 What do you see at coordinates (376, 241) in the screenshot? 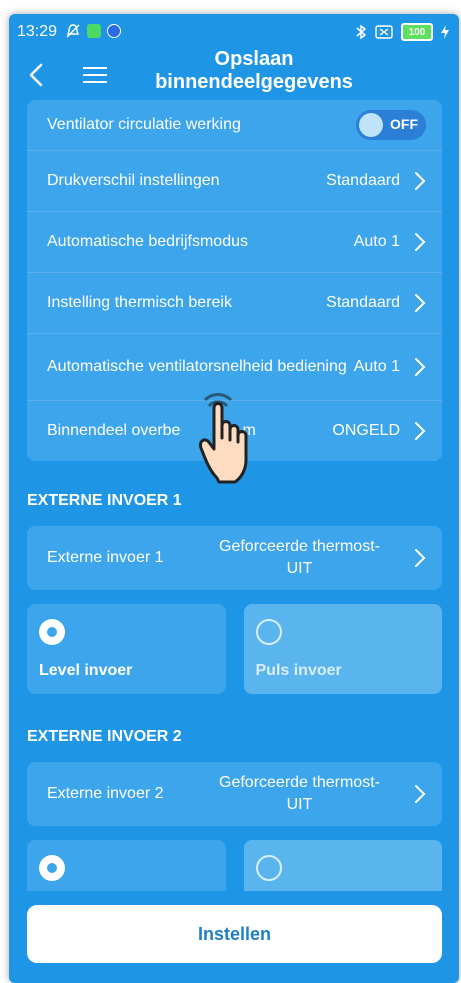
I see `auto-operation-mode-value: Auto 1` at bounding box center [376, 241].